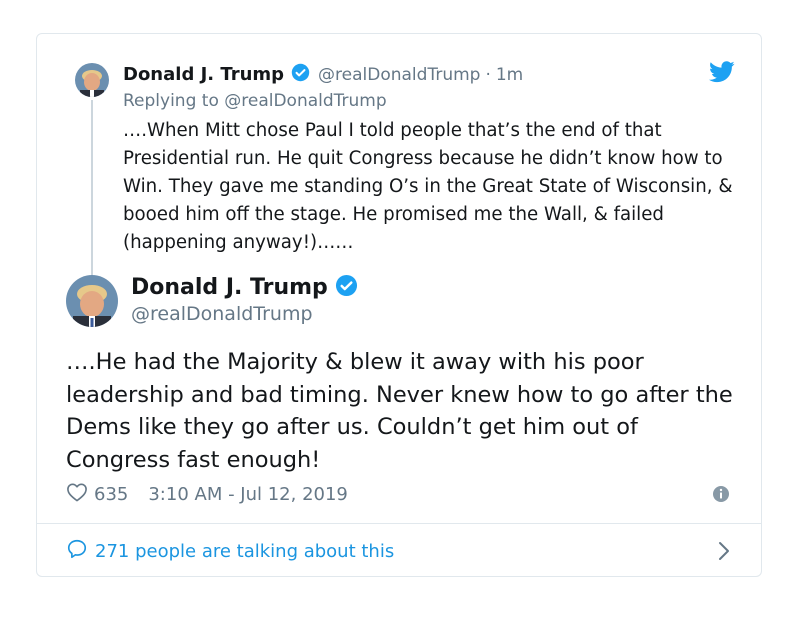  What do you see at coordinates (305, 101) in the screenshot?
I see `replying-to-mention: @realDonaldTrump` at bounding box center [305, 101].